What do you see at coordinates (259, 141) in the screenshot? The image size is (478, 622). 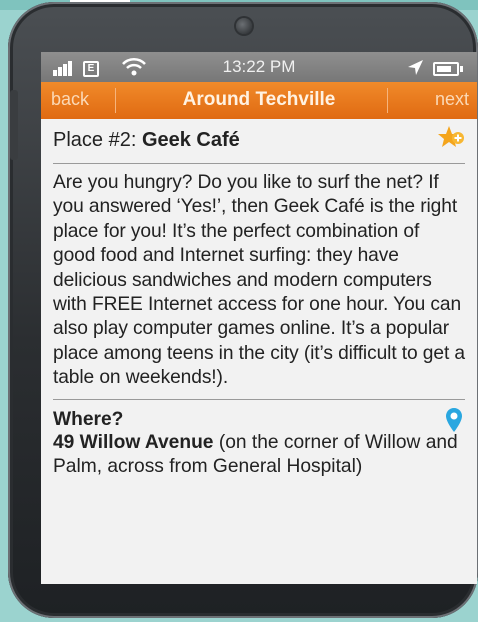 I see `place-title: Place #2: Geek Café` at bounding box center [259, 141].